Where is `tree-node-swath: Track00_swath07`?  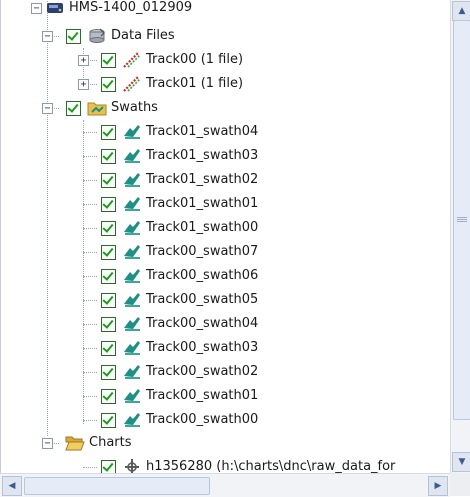 tree-node-swath: Track00_swath07 is located at coordinates (221, 252).